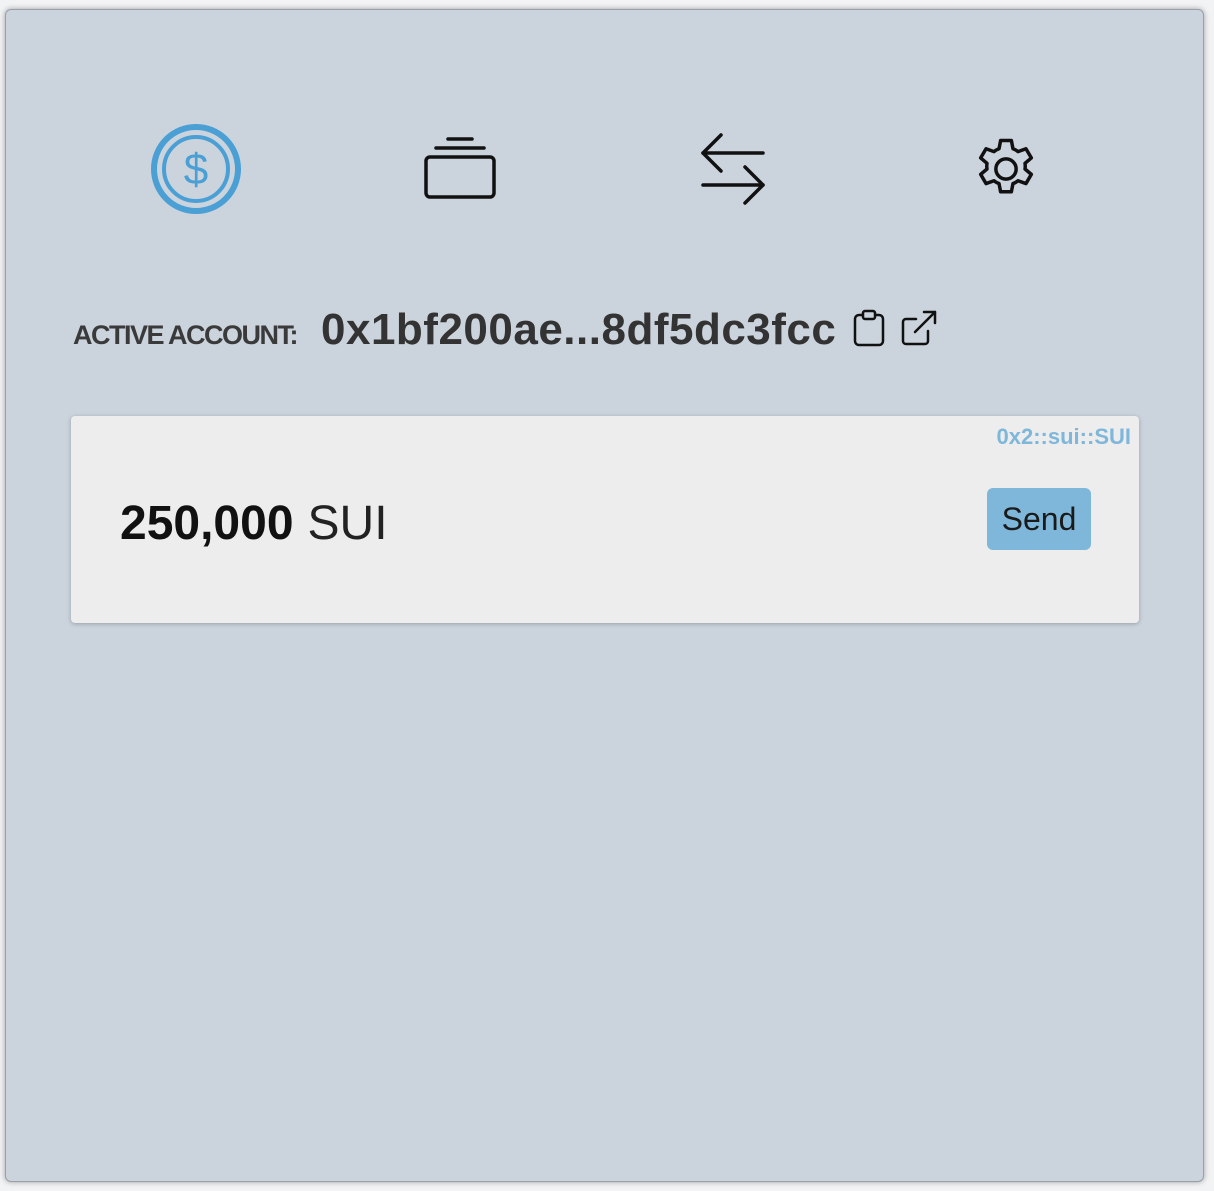 This screenshot has width=1214, height=1191. I want to click on swap-arrows-icon, so click(733, 169).